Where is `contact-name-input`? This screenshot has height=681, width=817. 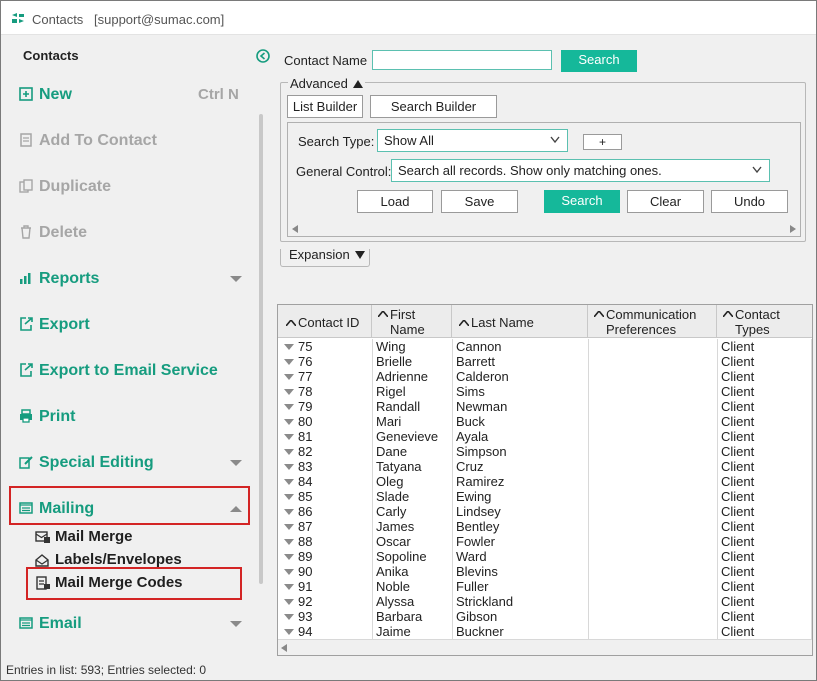
contact-name-input is located at coordinates (462, 60).